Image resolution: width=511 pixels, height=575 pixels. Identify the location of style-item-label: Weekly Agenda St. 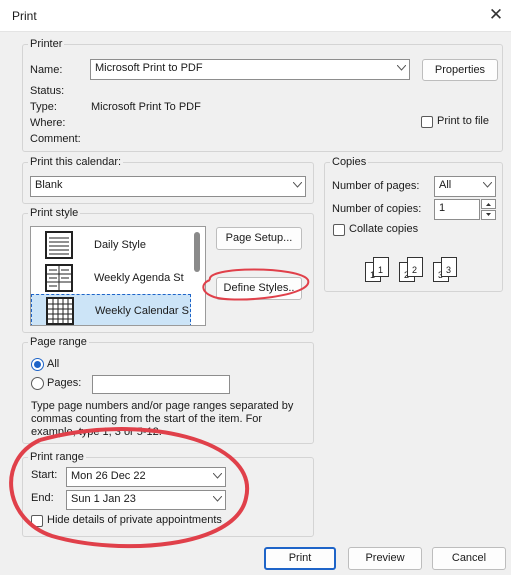
(139, 278).